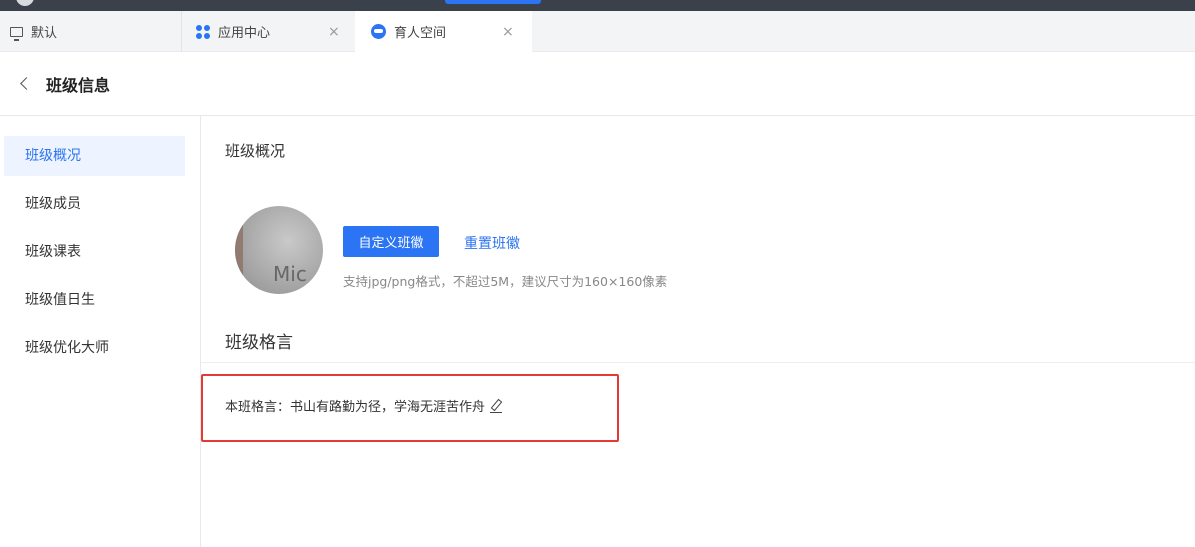  Describe the element at coordinates (44, 33) in the screenshot. I see `tab-label: 默认` at that location.